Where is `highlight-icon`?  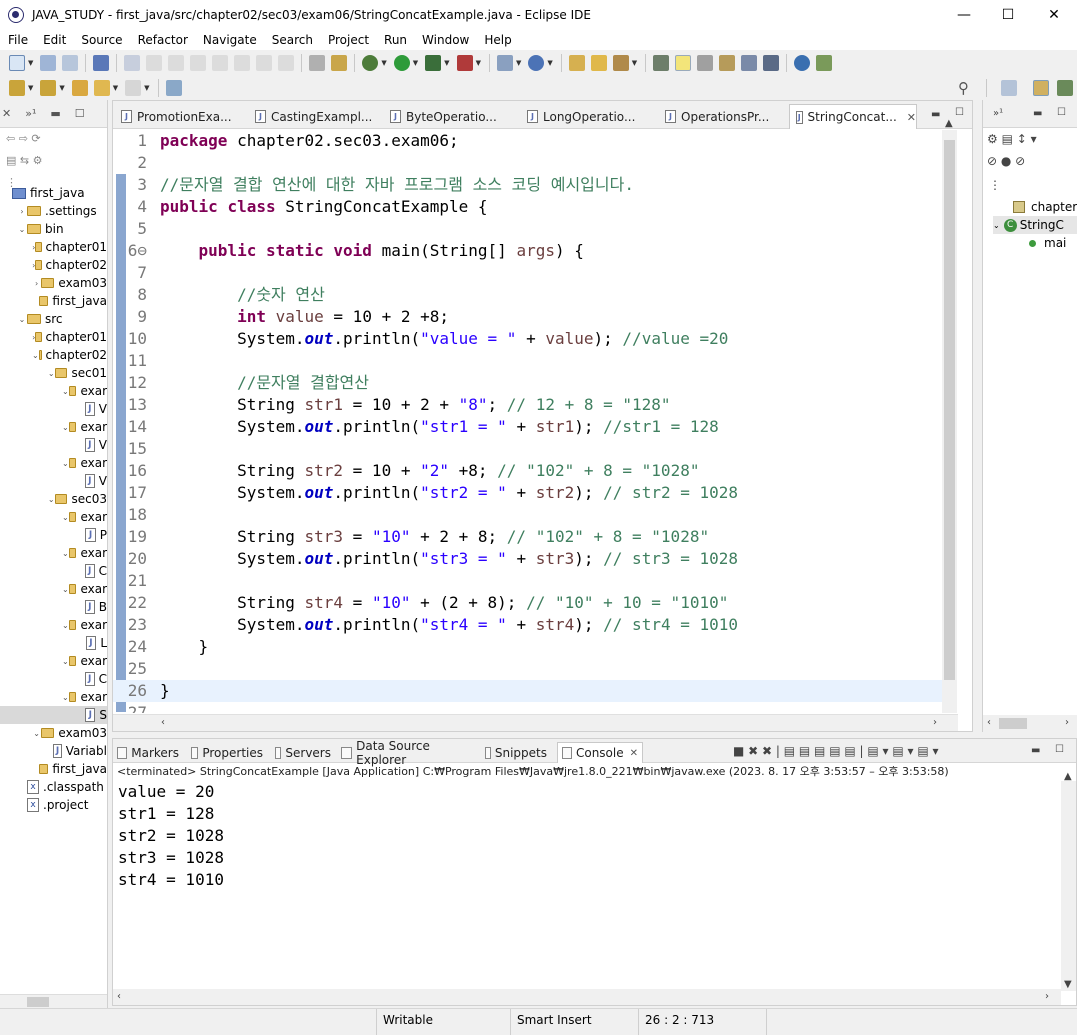
highlight-icon is located at coordinates (683, 63).